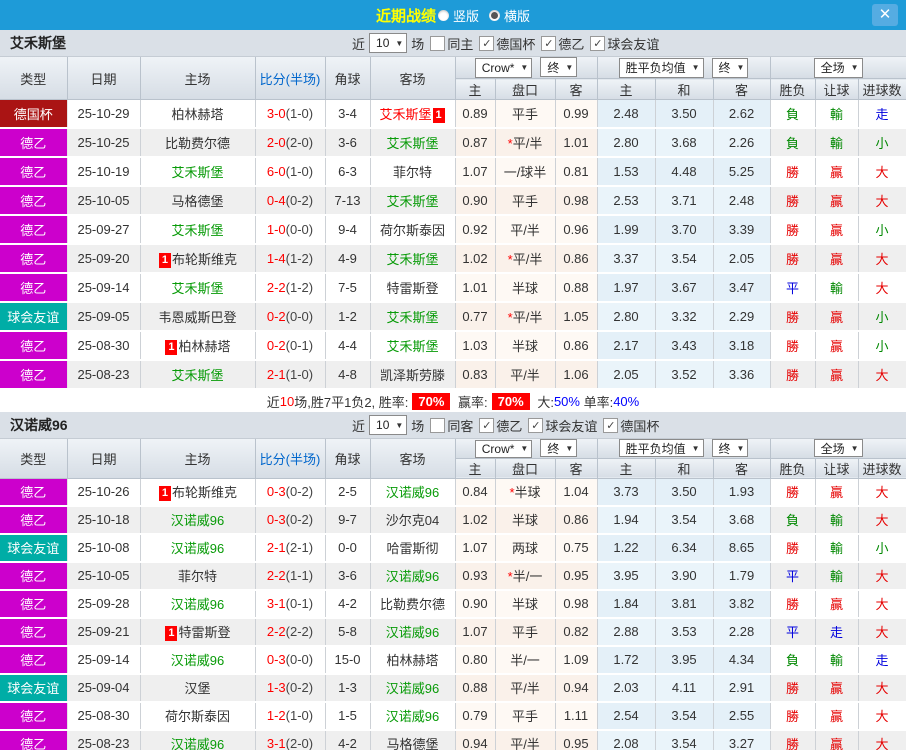  Describe the element at coordinates (525, 143) in the screenshot. I see `asia-handicap: *平/半` at that location.